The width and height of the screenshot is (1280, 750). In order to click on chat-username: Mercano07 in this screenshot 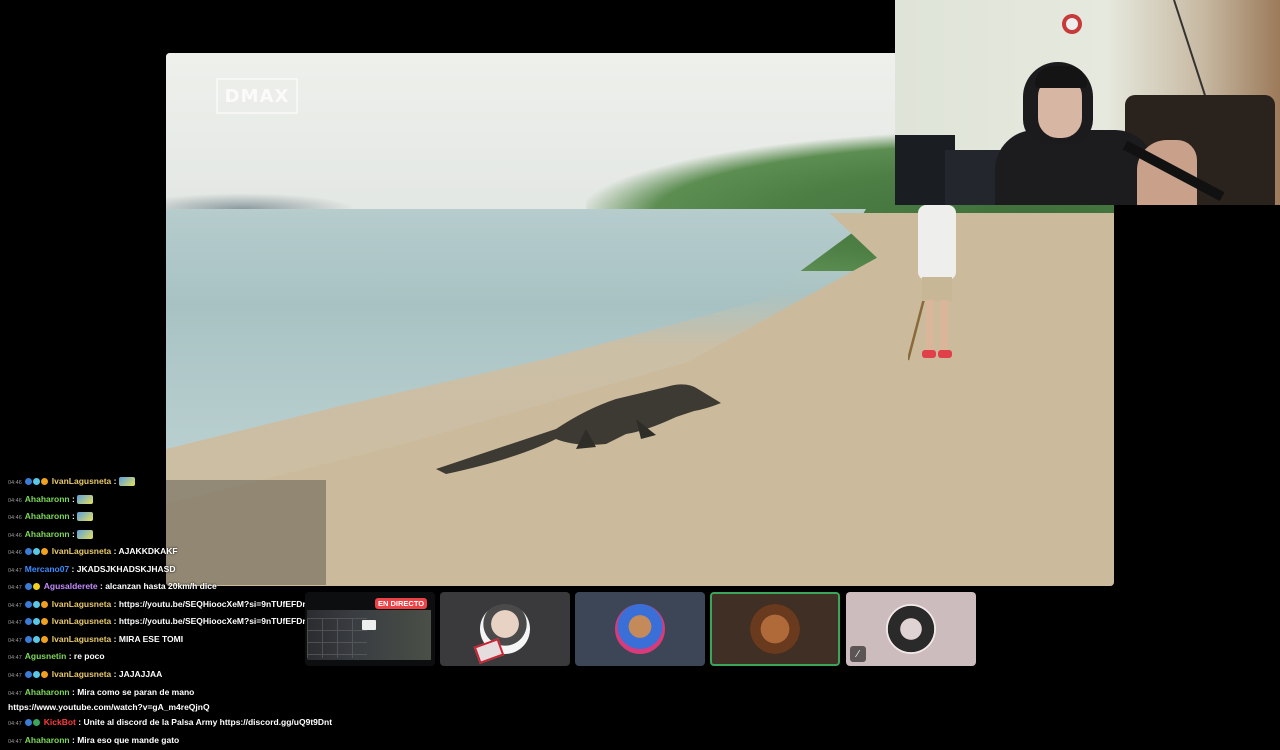, I will do `click(47, 569)`.